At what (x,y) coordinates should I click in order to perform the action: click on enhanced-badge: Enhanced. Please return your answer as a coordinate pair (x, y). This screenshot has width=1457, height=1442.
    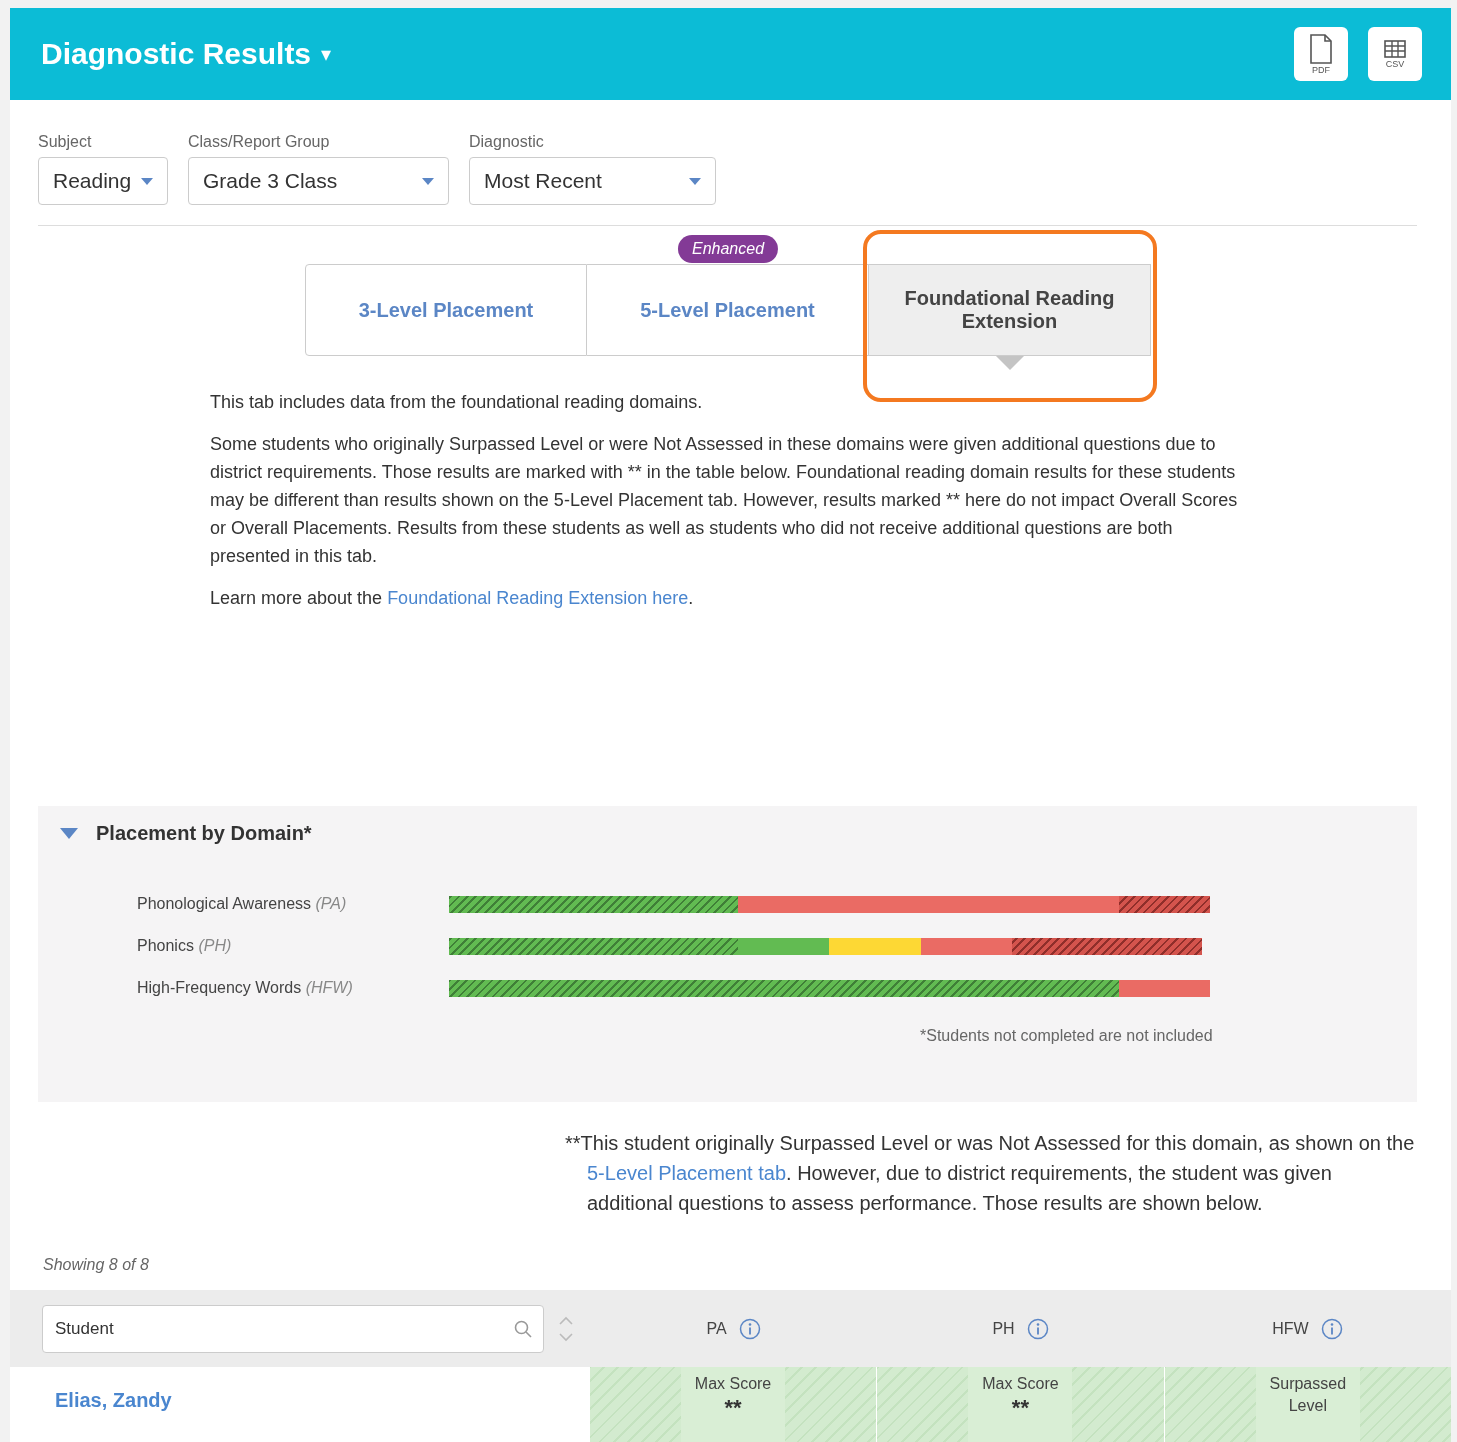
    Looking at the image, I should click on (728, 249).